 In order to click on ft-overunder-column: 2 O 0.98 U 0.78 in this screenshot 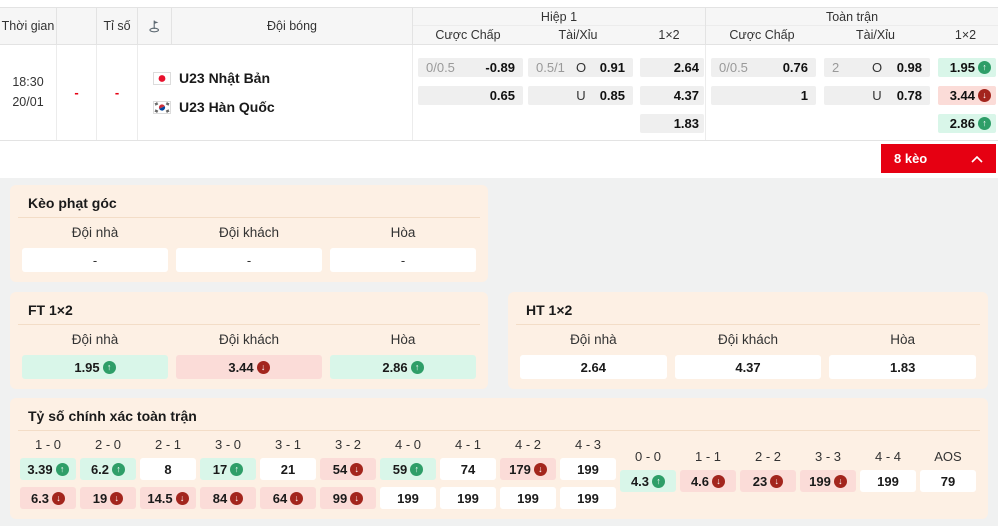, I will do `click(877, 81)`.